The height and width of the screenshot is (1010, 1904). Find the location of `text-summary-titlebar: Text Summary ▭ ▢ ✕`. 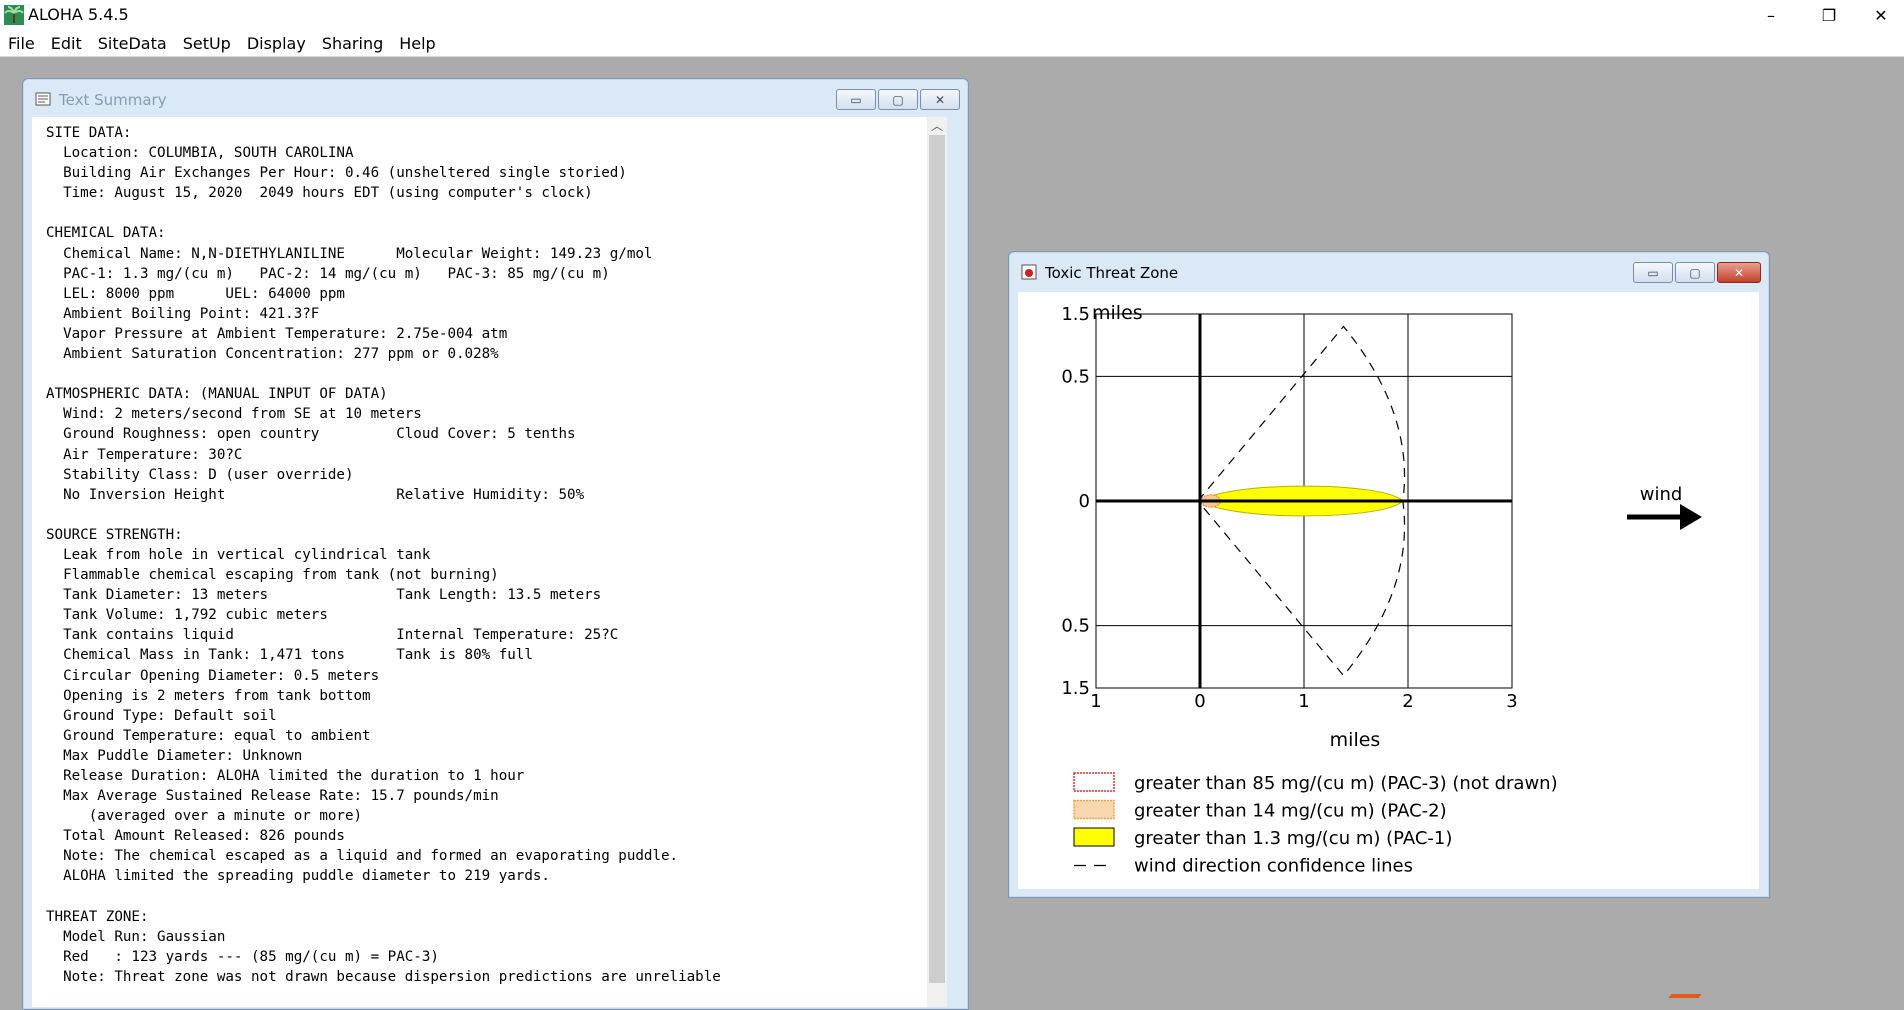

text-summary-titlebar: Text Summary ▭ ▢ ✕ is located at coordinates (495, 96).